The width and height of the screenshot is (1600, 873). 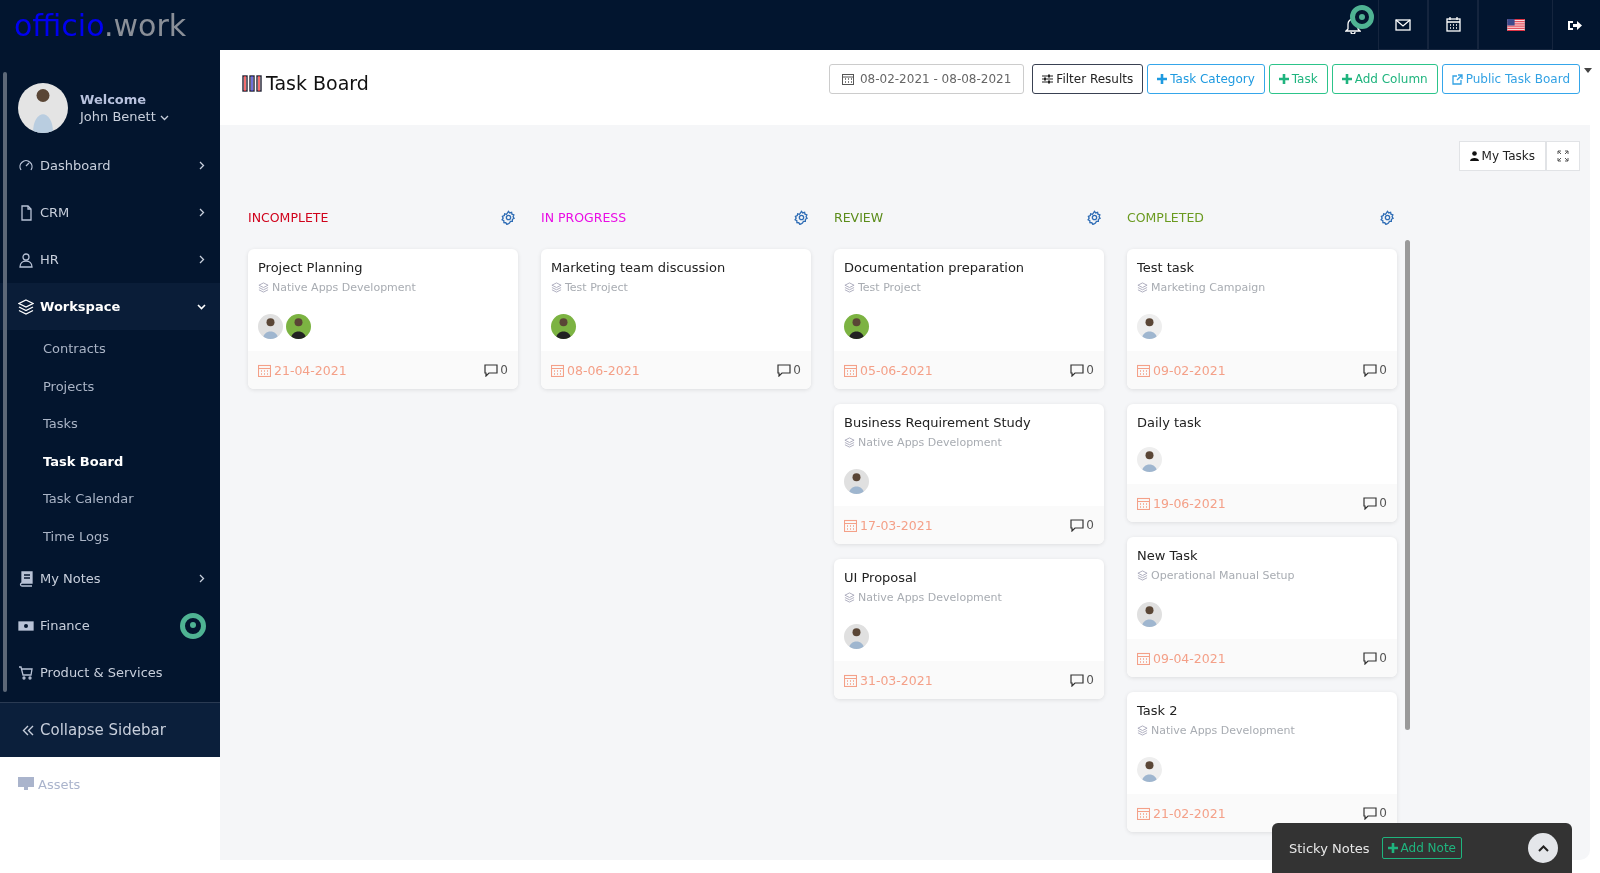 I want to click on toolbar-button: Filter Results, so click(x=1088, y=79).